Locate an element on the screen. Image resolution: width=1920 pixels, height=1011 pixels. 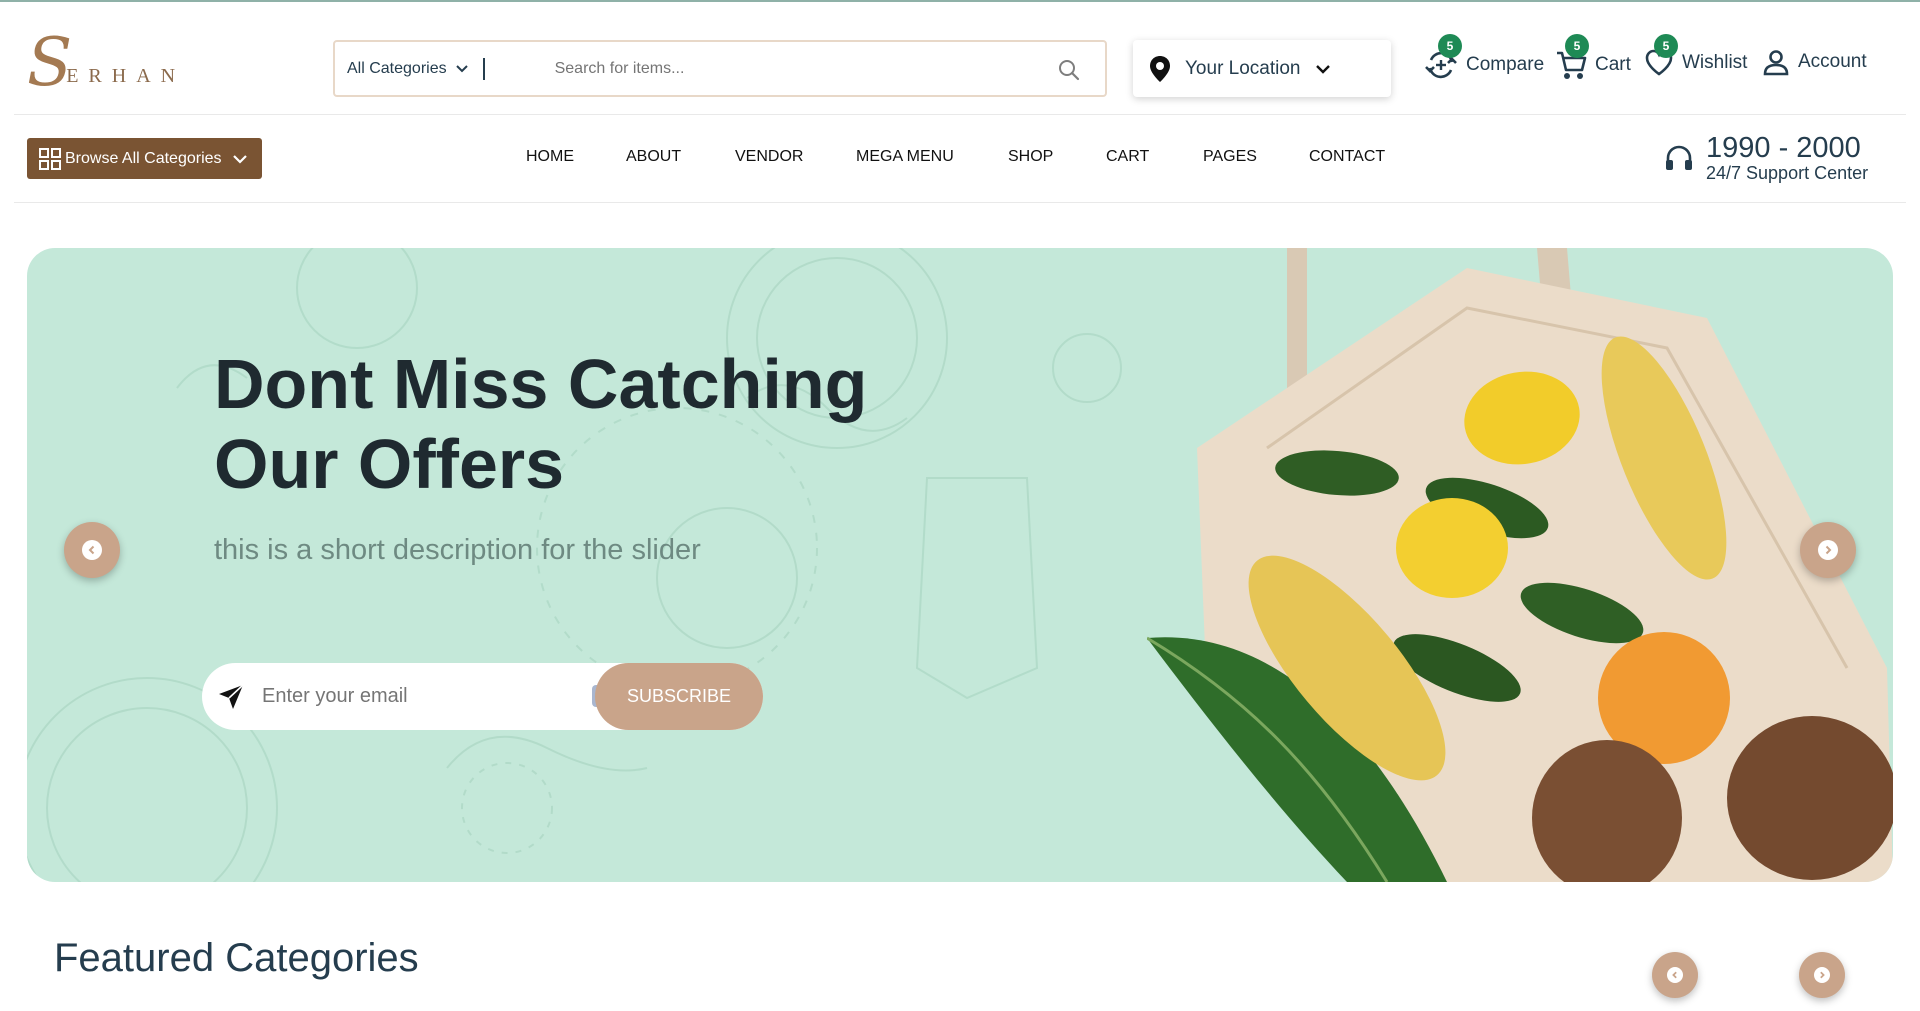
search-input is located at coordinates (794, 68).